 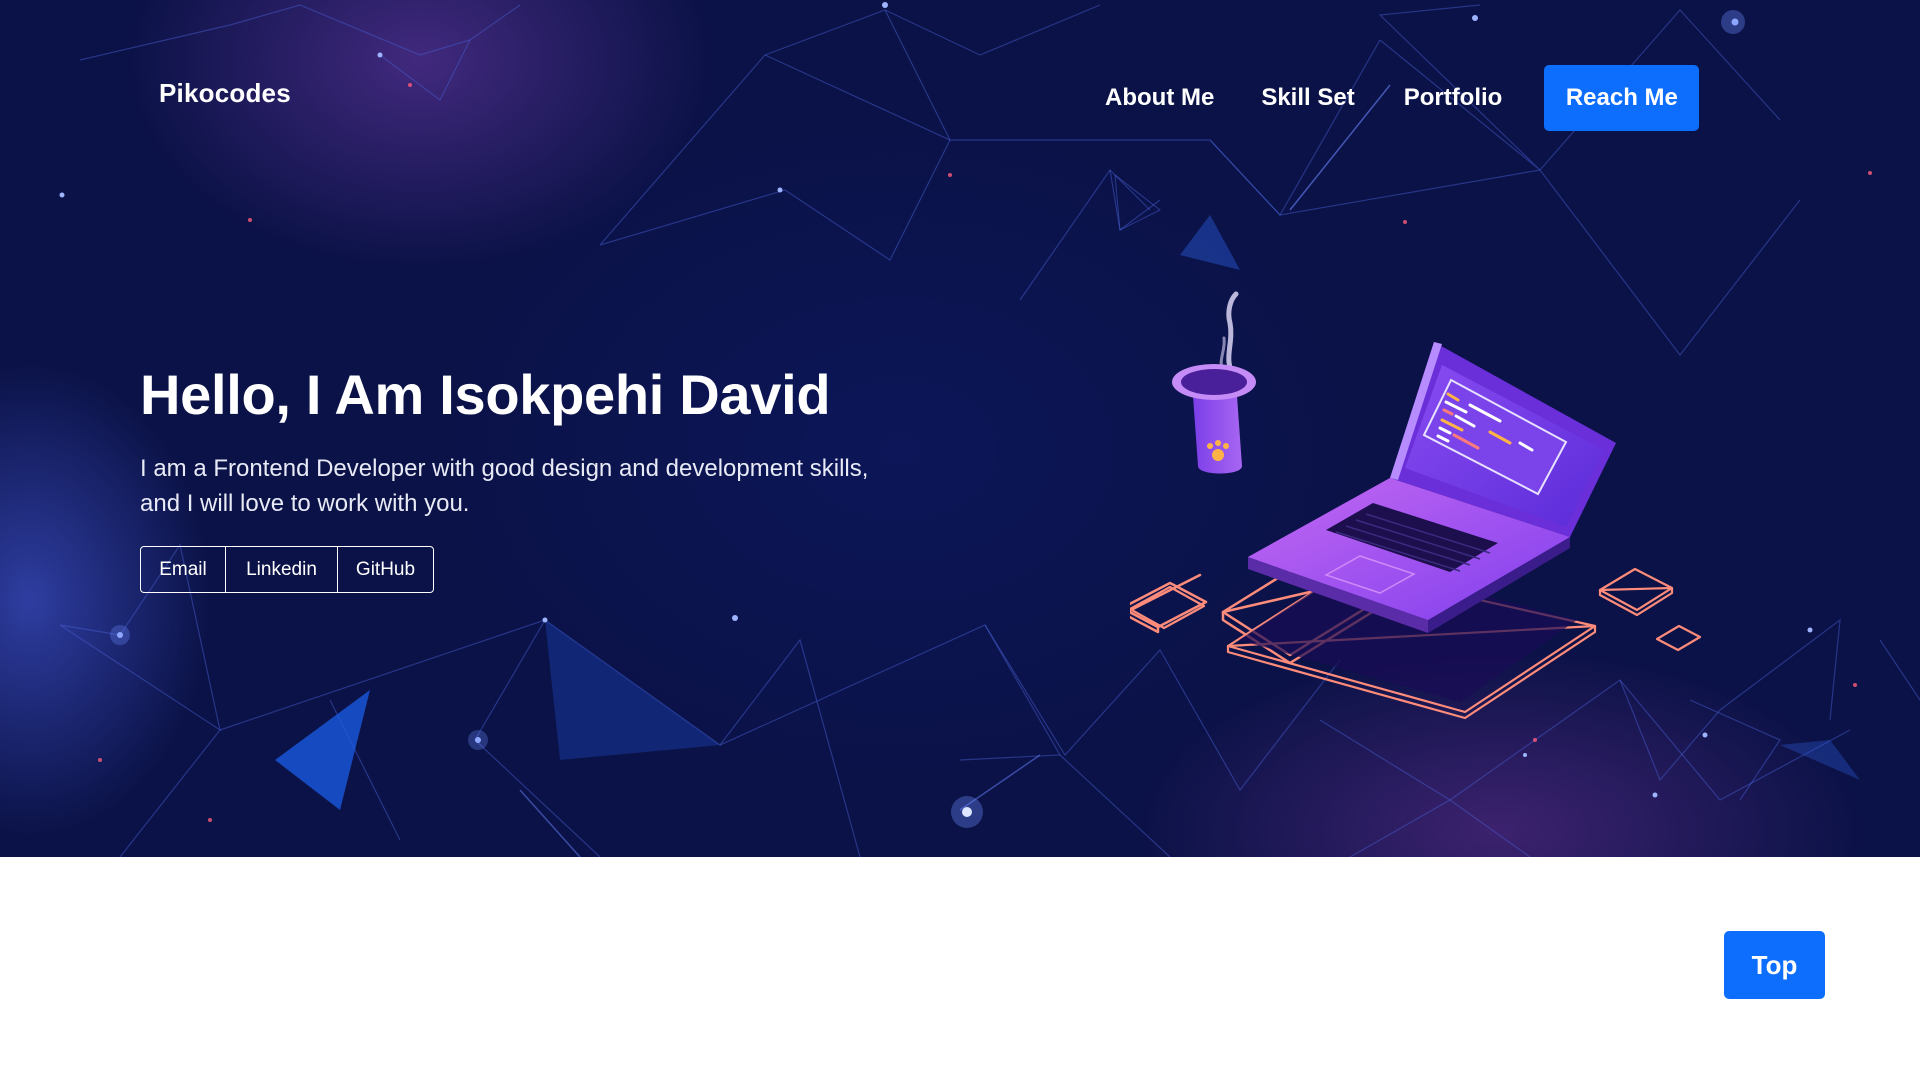 I want to click on brand-logo: Pikocodes, so click(x=225, y=93).